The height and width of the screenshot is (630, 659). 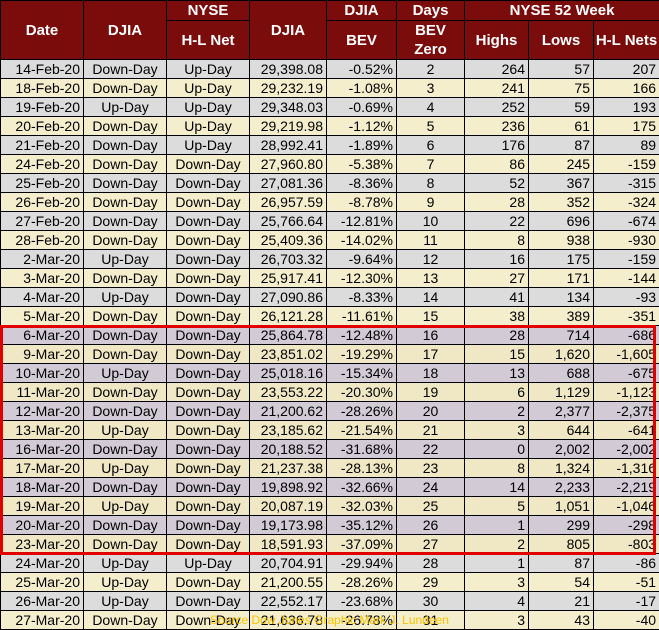 I want to click on cell-lows: 696, so click(x=561, y=221).